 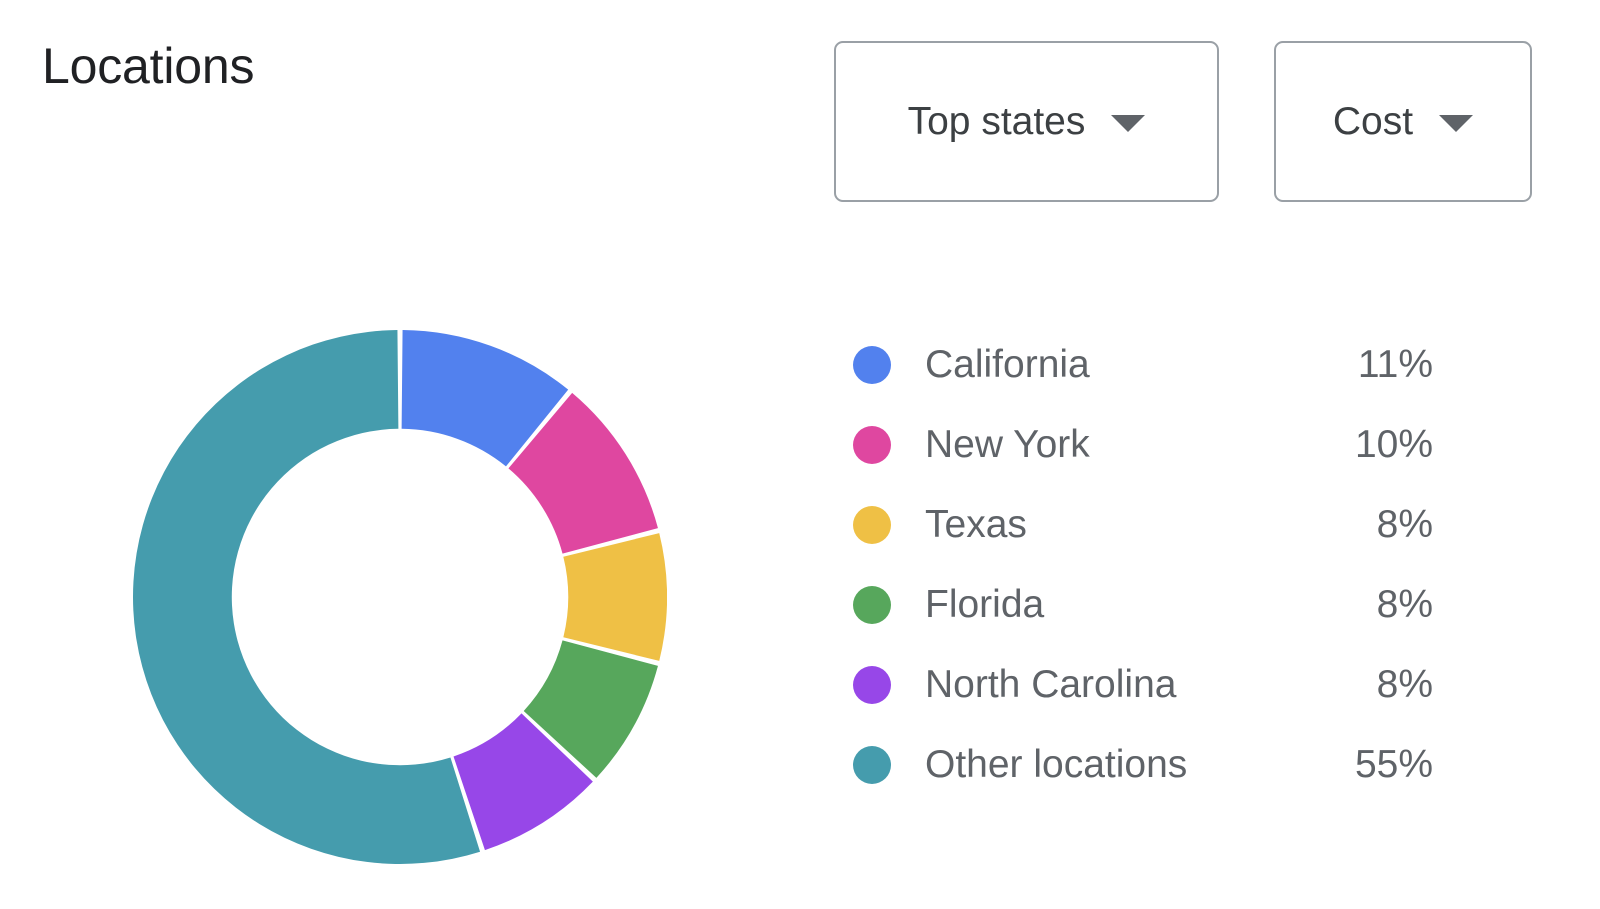 I want to click on legend-item: California 11%, so click(x=1143, y=365).